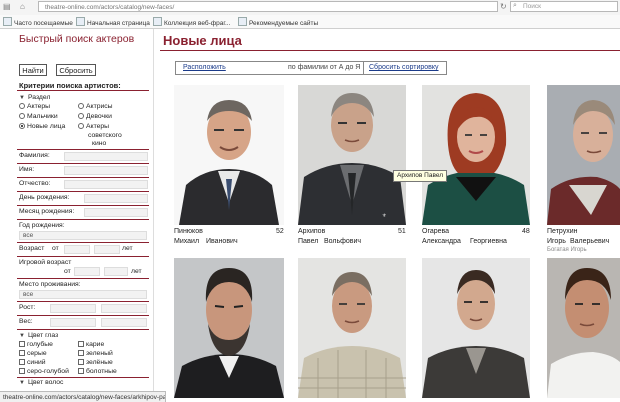  What do you see at coordinates (435, 231) in the screenshot?
I see `actor-surname: Огарева` at bounding box center [435, 231].